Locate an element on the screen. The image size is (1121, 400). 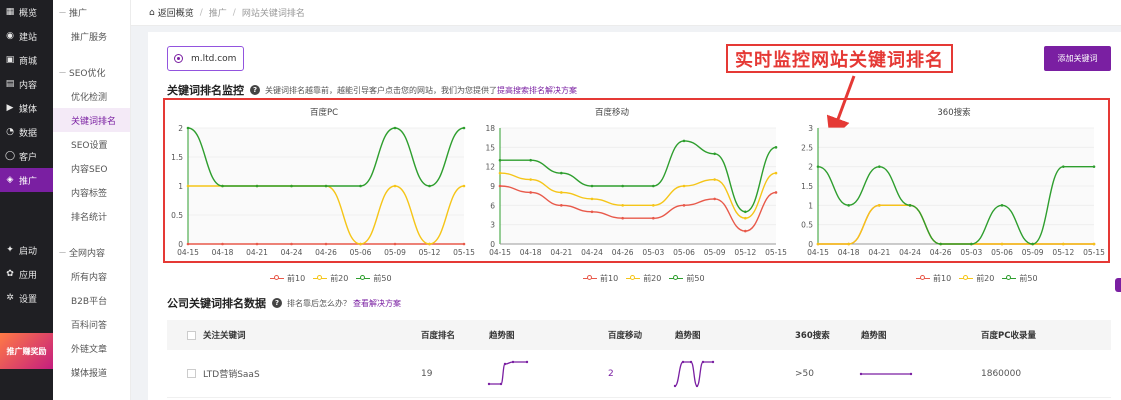
select-all-checkbox is located at coordinates (191, 335).